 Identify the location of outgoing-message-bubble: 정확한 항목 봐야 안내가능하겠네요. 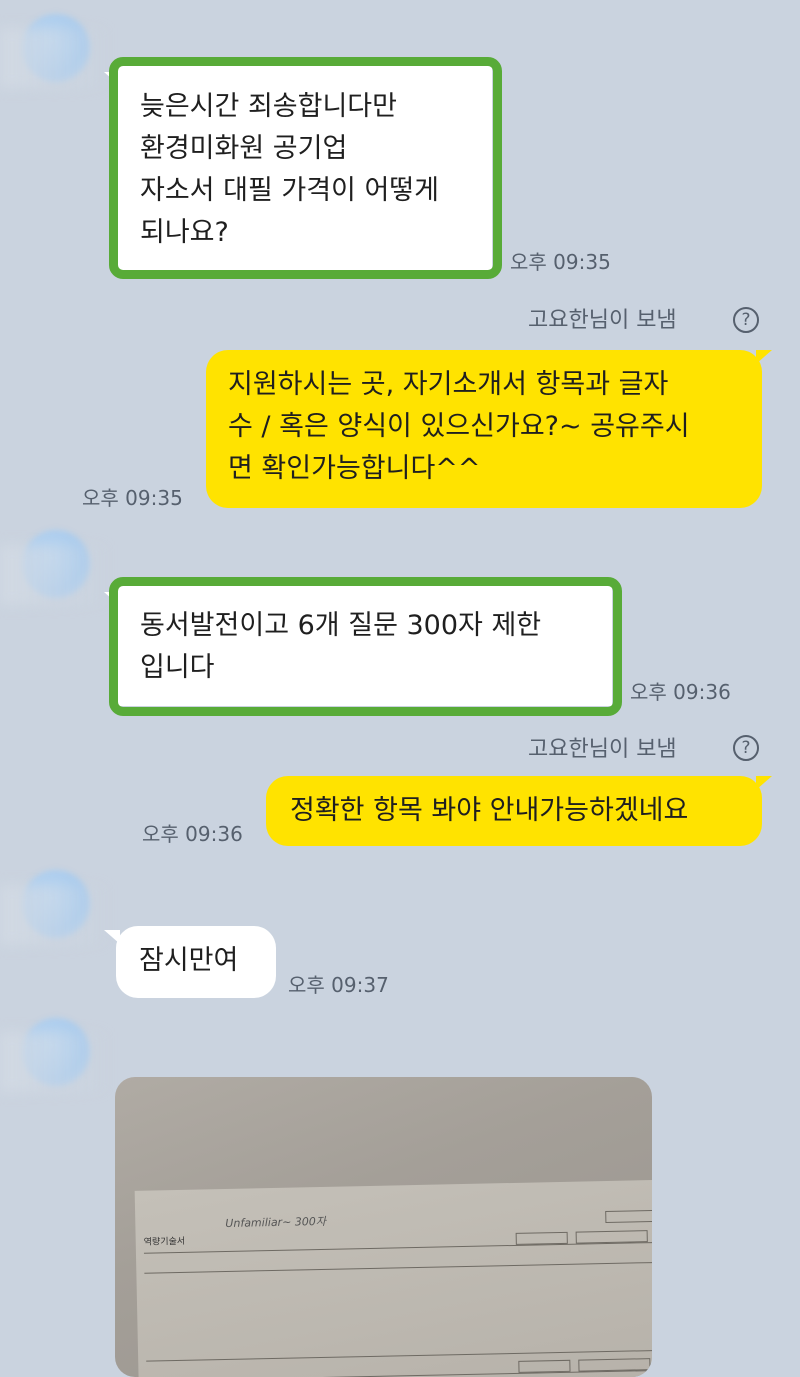
(514, 811).